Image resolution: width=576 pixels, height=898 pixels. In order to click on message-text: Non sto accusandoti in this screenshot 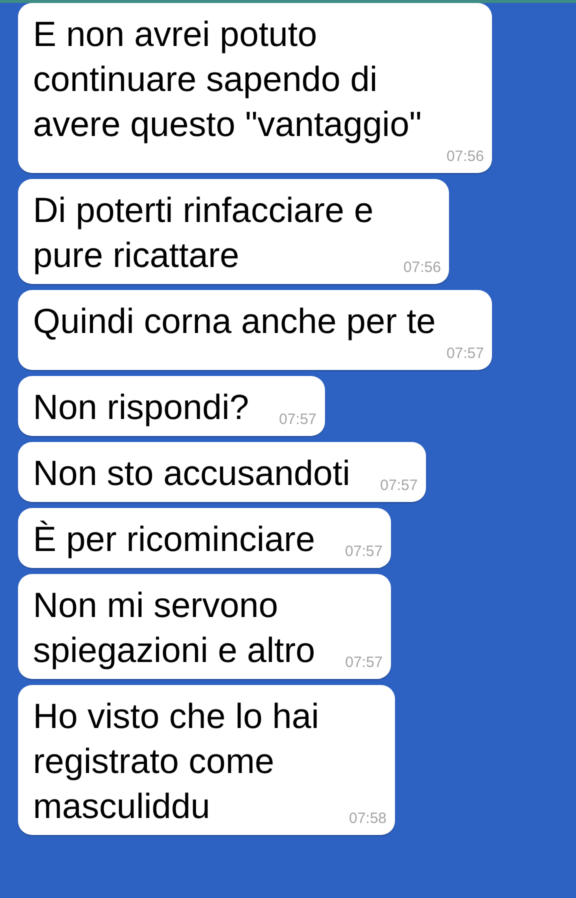, I will do `click(191, 474)`.